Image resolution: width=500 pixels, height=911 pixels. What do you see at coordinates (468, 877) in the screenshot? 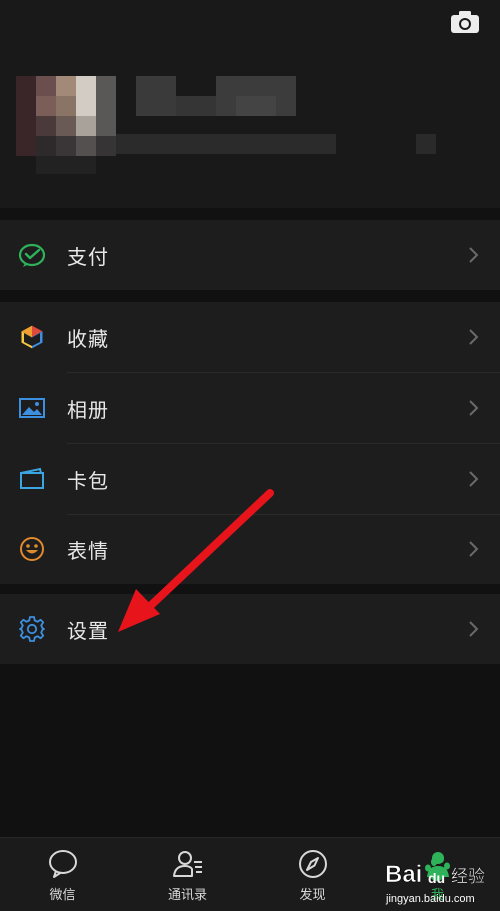
I see `svg-text: 经验` at bounding box center [468, 877].